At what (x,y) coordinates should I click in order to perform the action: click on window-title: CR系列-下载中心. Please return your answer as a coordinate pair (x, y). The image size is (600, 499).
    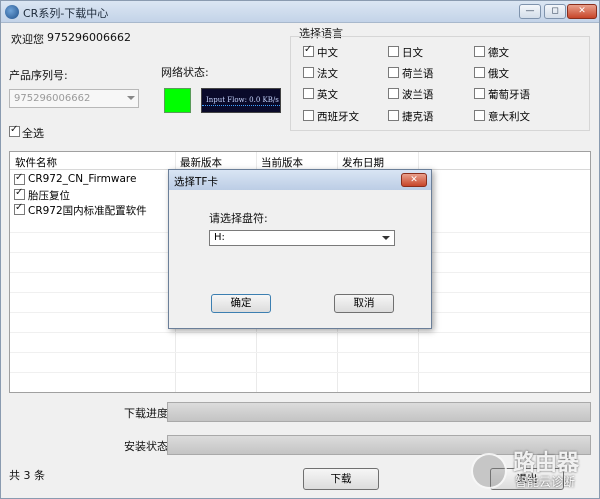
    Looking at the image, I should click on (66, 13).